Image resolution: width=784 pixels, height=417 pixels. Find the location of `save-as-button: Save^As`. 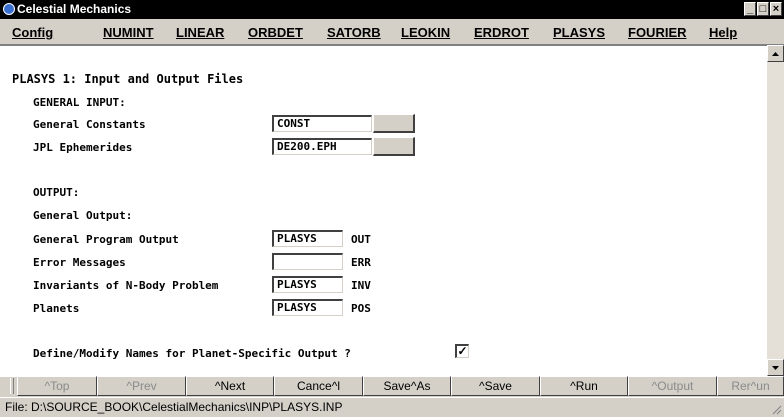

save-as-button: Save^As is located at coordinates (407, 386).